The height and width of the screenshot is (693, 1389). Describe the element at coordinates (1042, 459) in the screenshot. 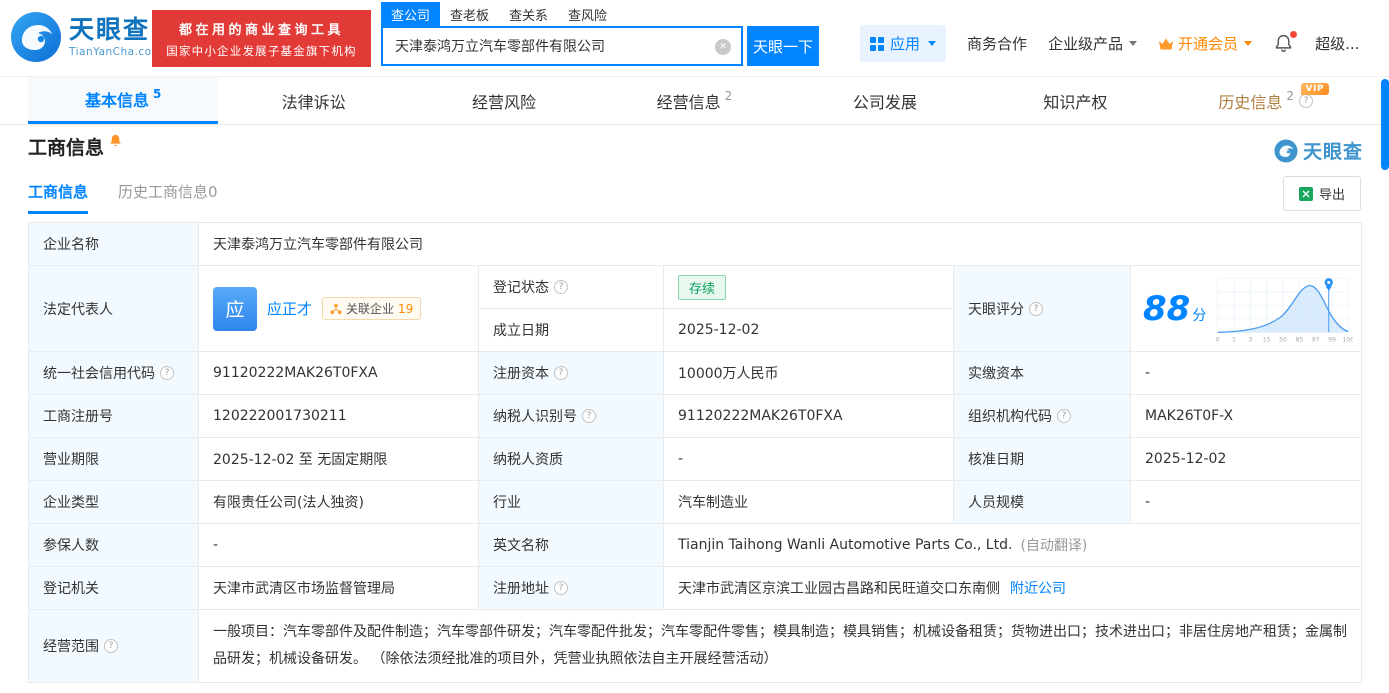

I see `field-approval-date-label: 核准日期` at that location.